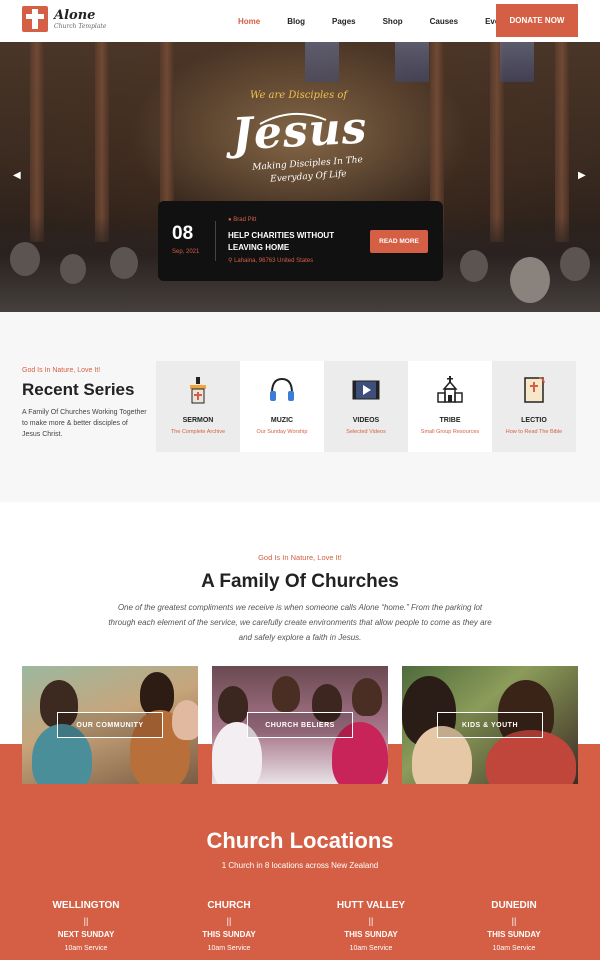 The image size is (600, 960). I want to click on slider-prev-button: ◀, so click(17, 175).